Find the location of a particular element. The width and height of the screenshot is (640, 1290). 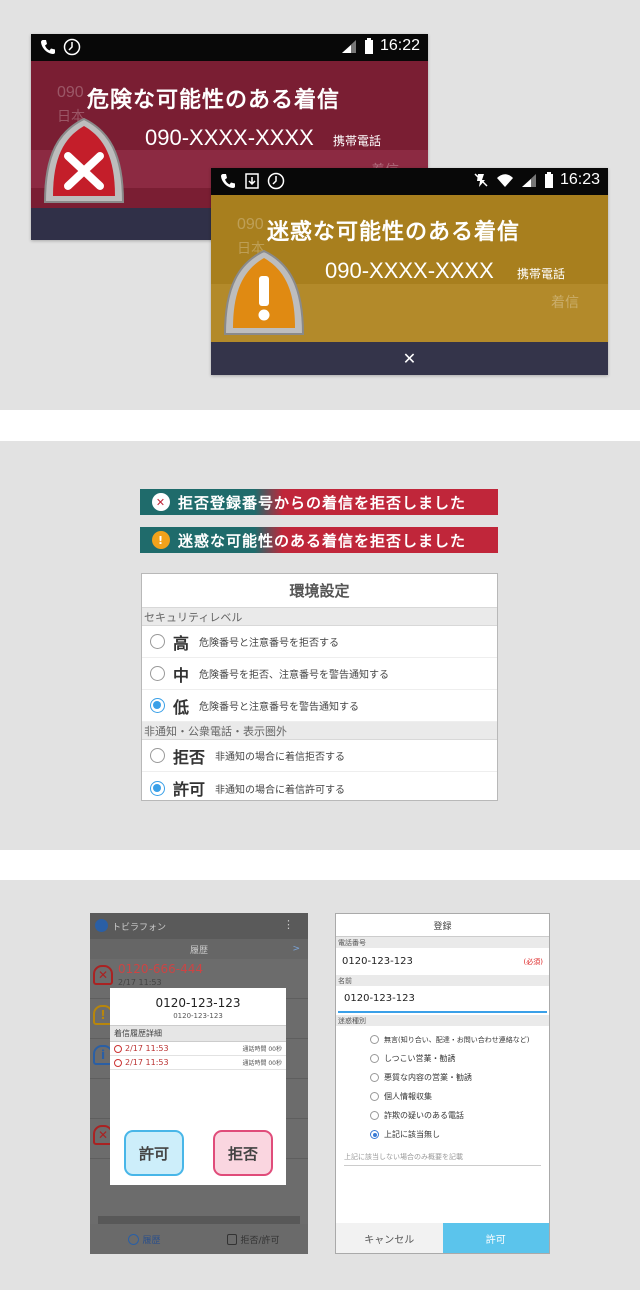

ghost-number: 090 is located at coordinates (250, 224).